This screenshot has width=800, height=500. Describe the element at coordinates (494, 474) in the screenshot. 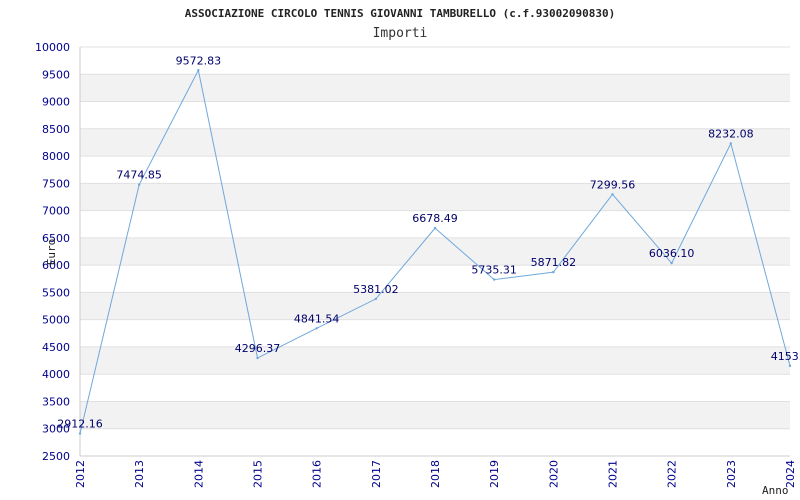

I see `x-tick-label: 2019` at that location.